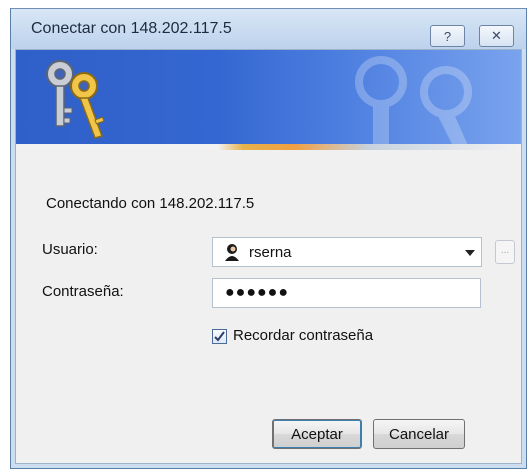 The height and width of the screenshot is (474, 531). What do you see at coordinates (150, 203) in the screenshot?
I see `connecting-text: Conectando con 148.202.117.5` at bounding box center [150, 203].